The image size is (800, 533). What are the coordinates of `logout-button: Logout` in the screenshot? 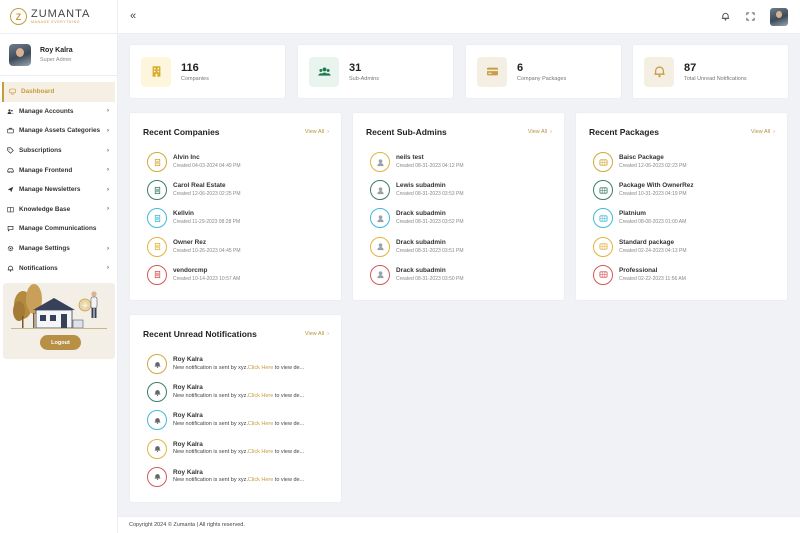 It's located at (60, 342).